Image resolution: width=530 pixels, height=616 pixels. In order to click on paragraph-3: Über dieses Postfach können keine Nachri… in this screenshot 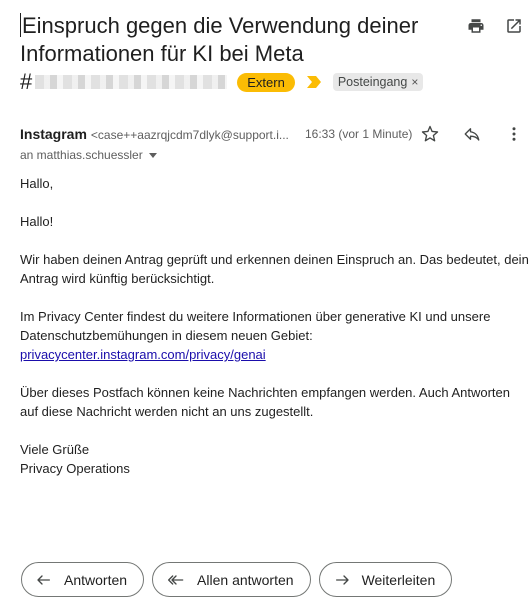, I will do `click(275, 402)`.